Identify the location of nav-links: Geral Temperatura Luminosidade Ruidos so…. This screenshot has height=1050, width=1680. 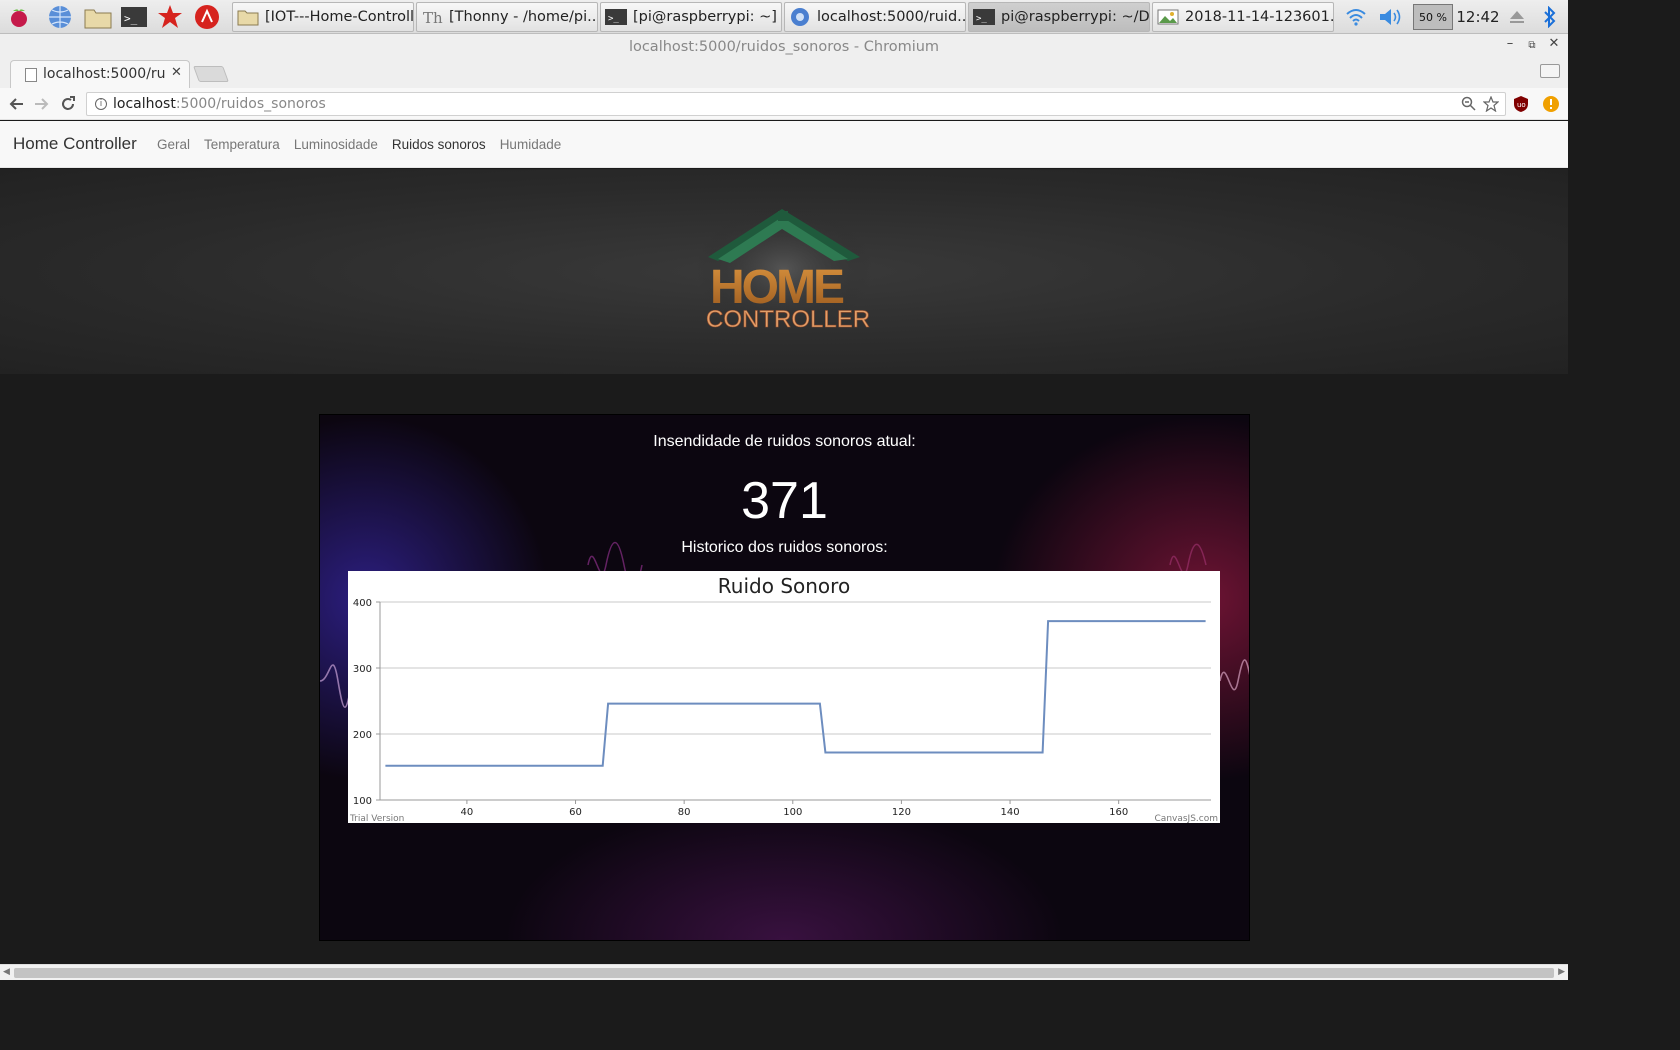
(359, 144).